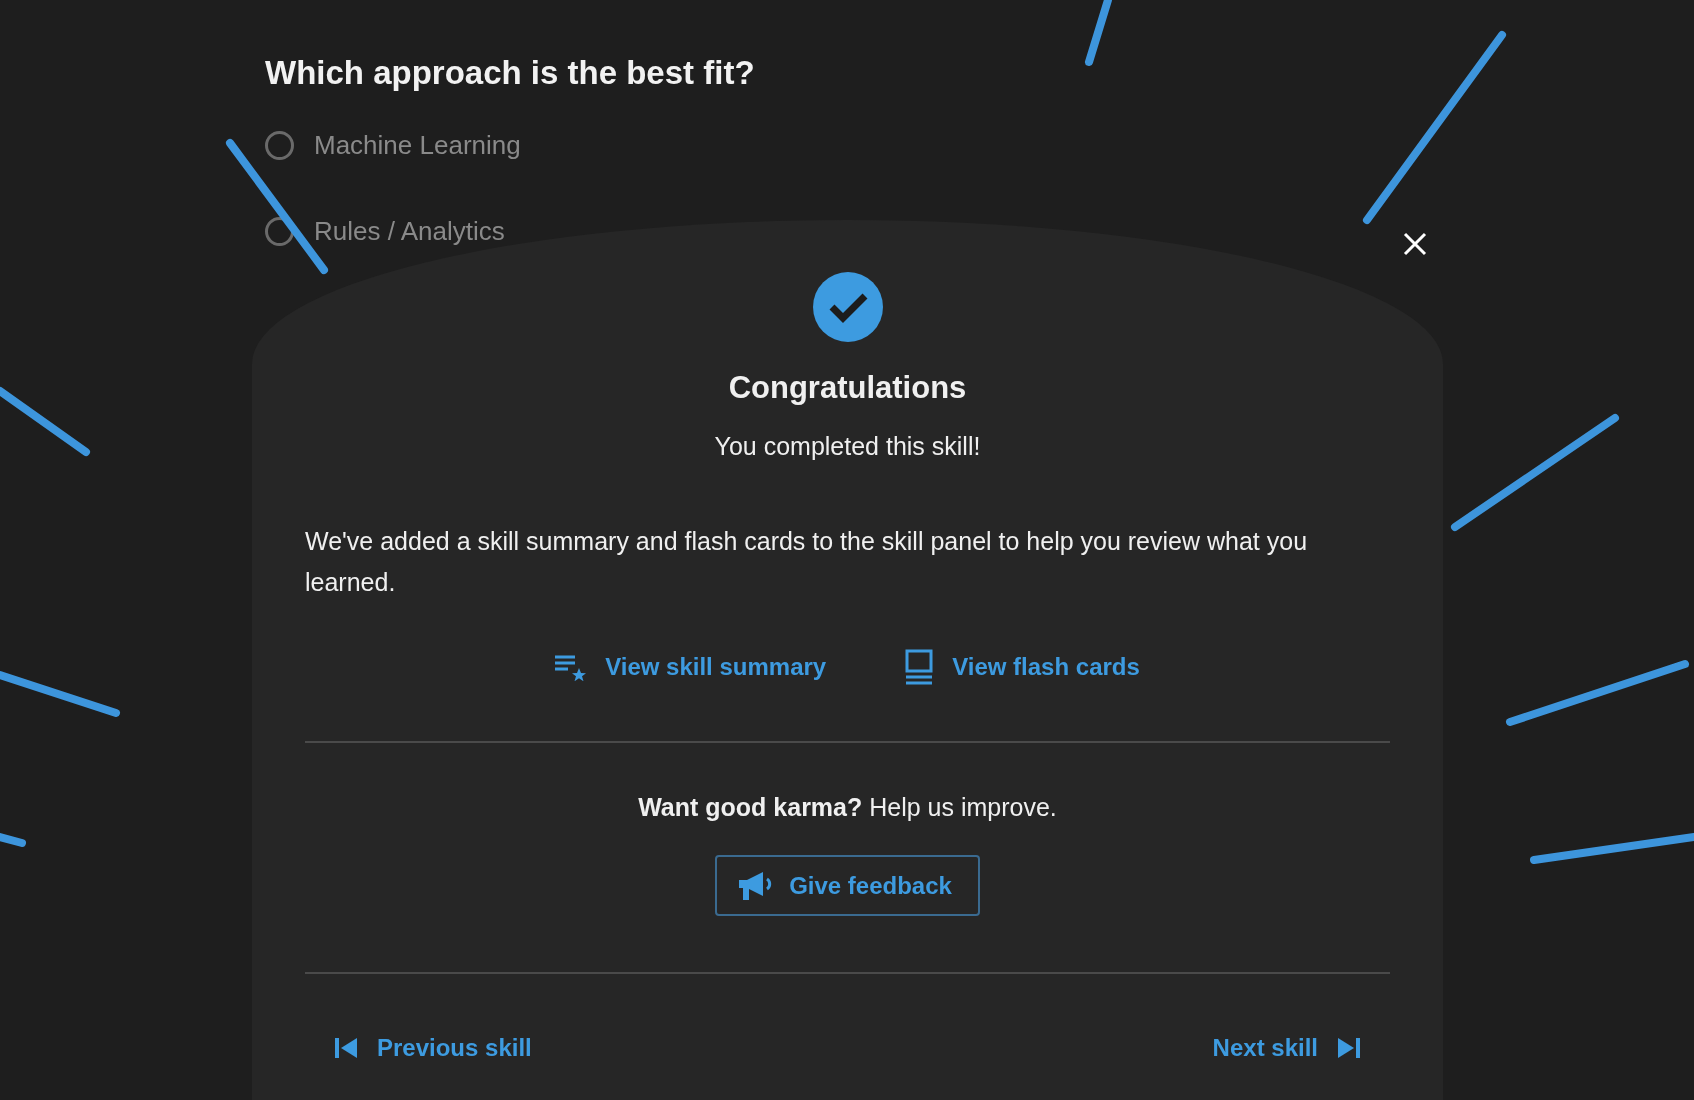 The width and height of the screenshot is (1694, 1100). Describe the element at coordinates (510, 73) in the screenshot. I see `question-title: Which approach is the best fit?` at that location.